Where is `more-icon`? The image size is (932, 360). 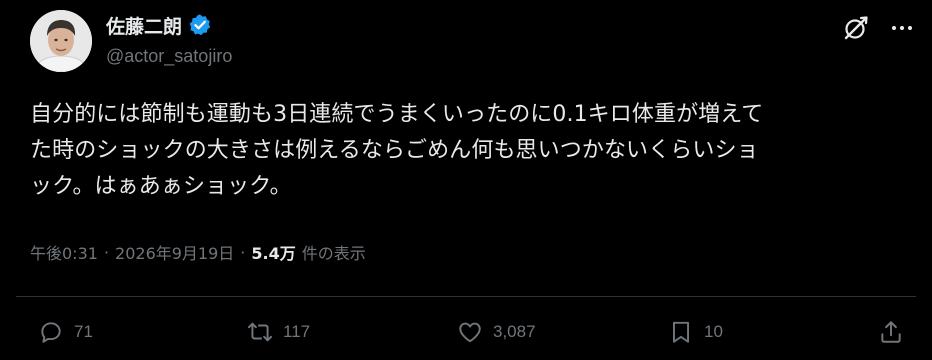
more-icon is located at coordinates (902, 28).